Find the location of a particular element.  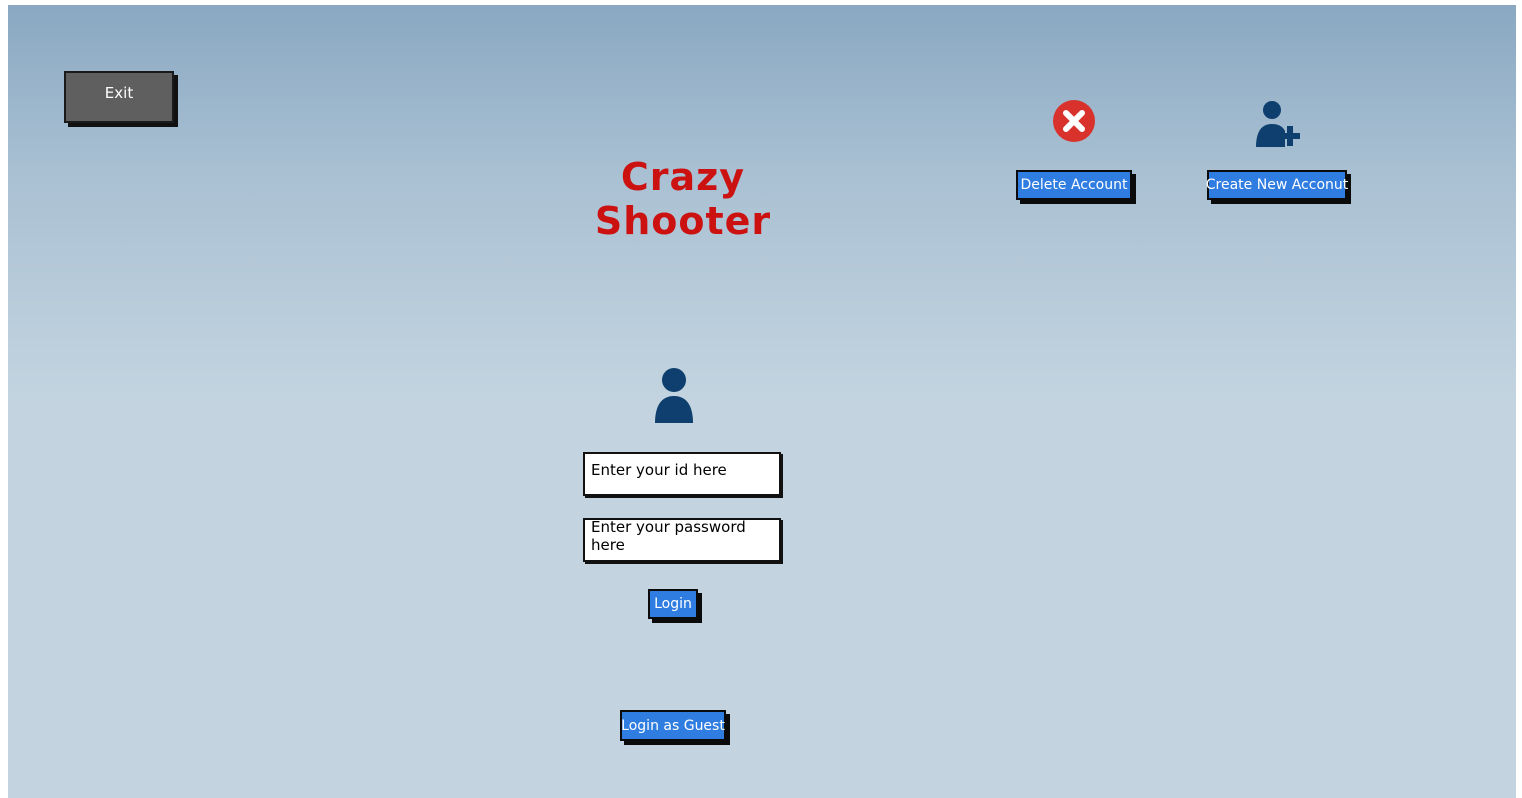

delete-x-circle-icon is located at coordinates (1074, 121).